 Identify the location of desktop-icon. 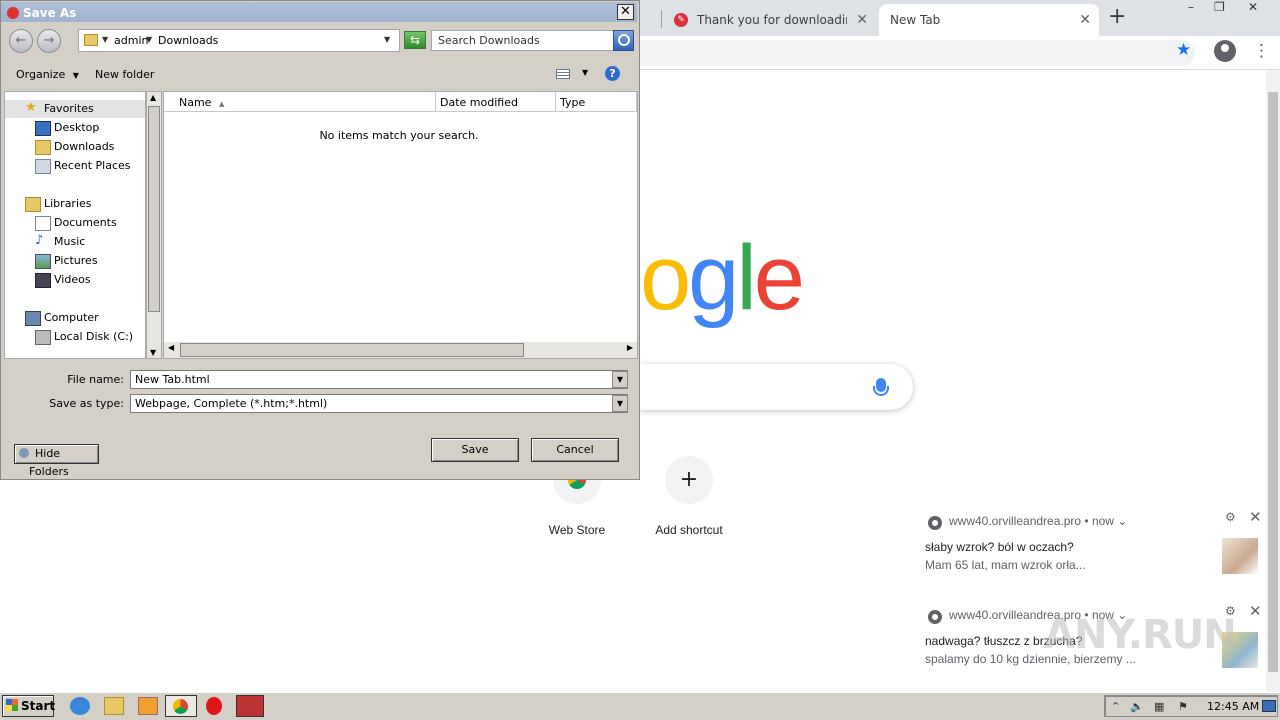
(43, 128).